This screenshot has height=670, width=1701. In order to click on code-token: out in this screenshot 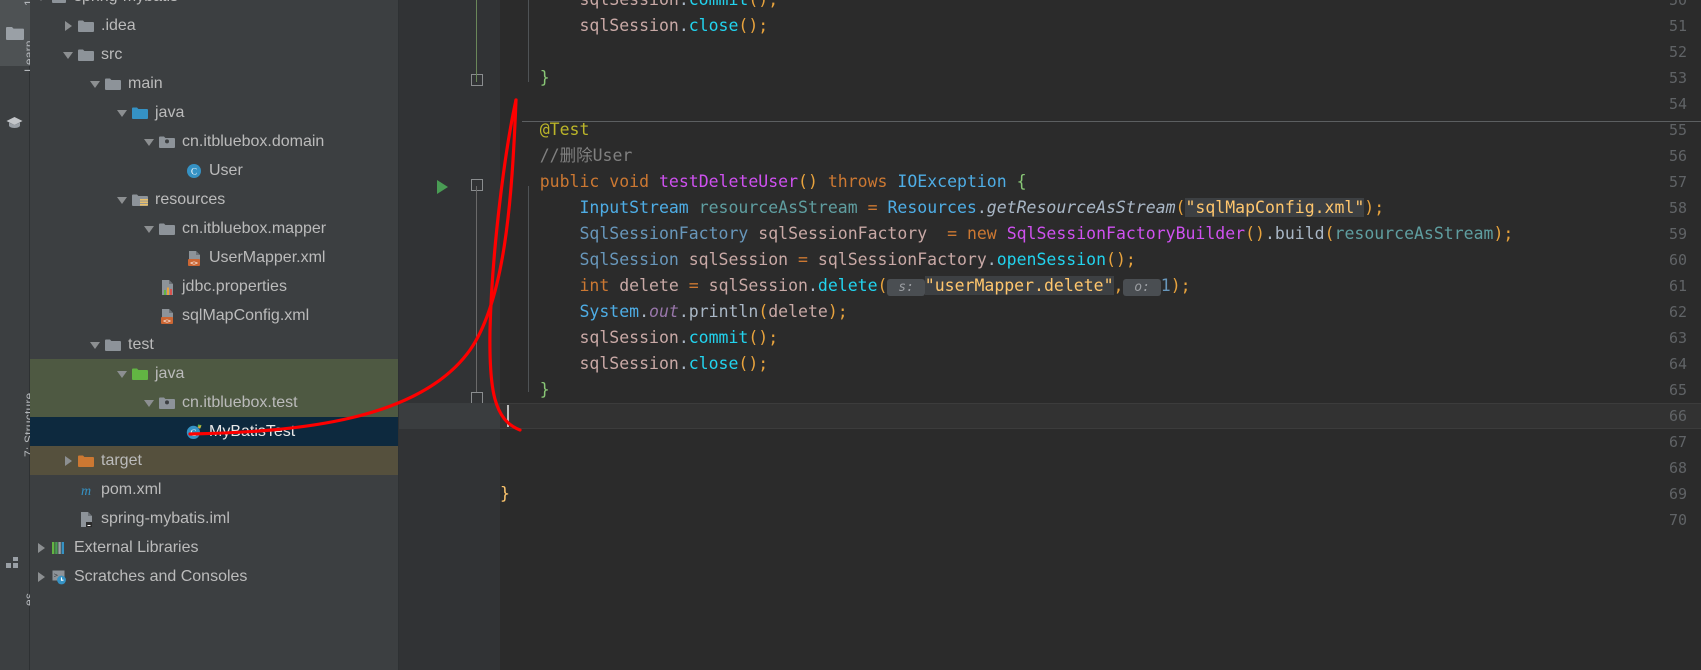, I will do `click(664, 311)`.